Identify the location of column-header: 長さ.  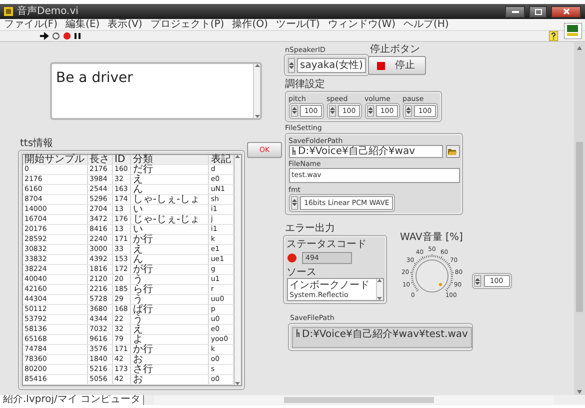
(99, 159).